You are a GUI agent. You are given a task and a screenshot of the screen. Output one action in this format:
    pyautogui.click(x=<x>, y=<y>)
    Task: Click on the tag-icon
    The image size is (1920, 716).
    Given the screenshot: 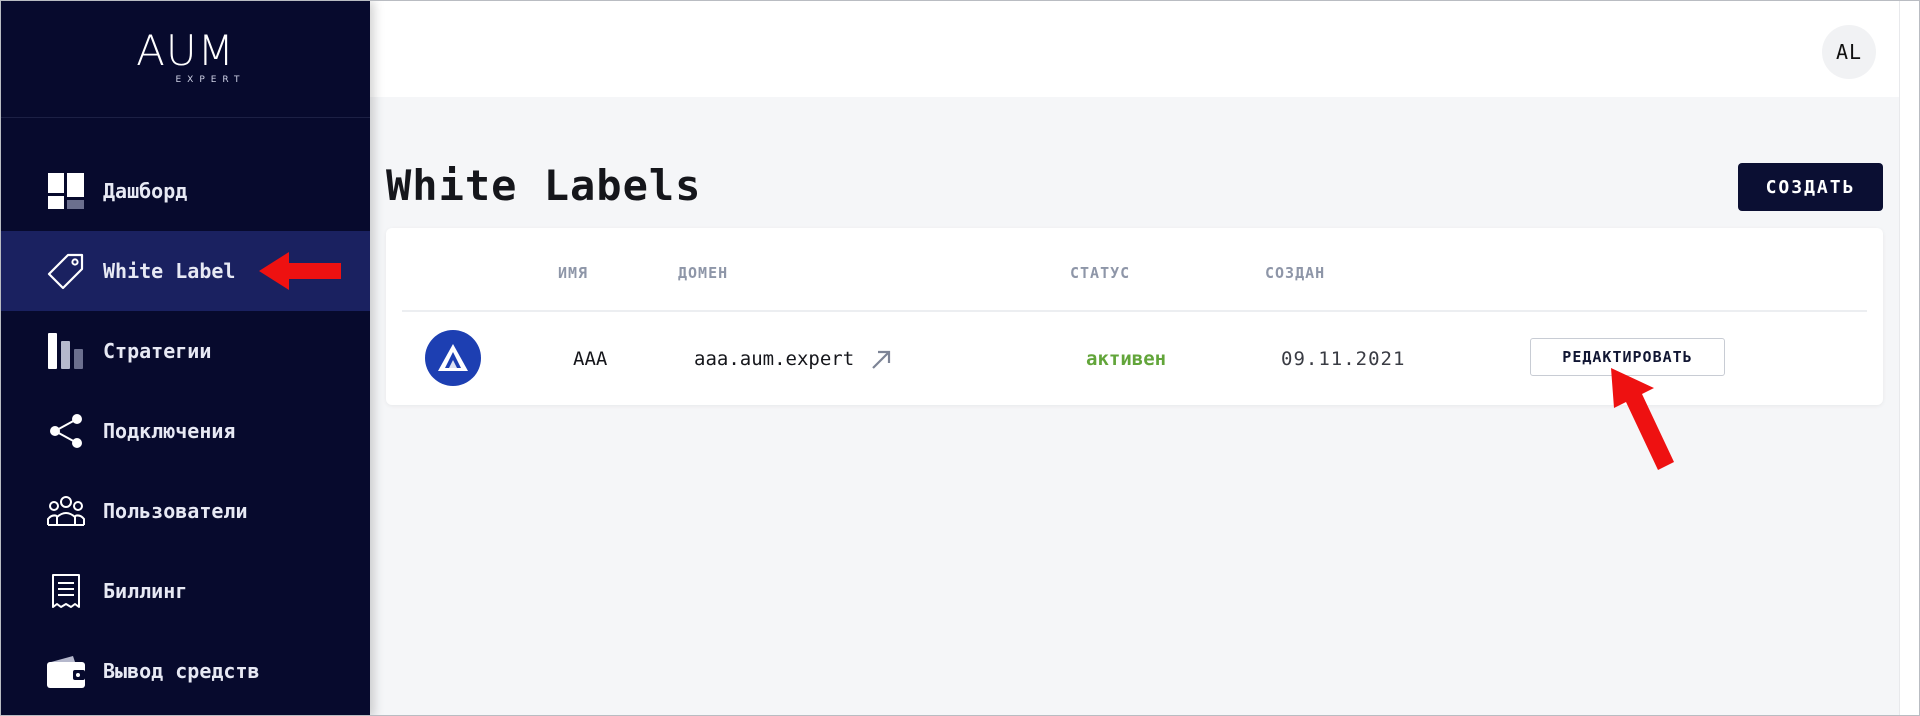 What is the action you would take?
    pyautogui.click(x=66, y=271)
    